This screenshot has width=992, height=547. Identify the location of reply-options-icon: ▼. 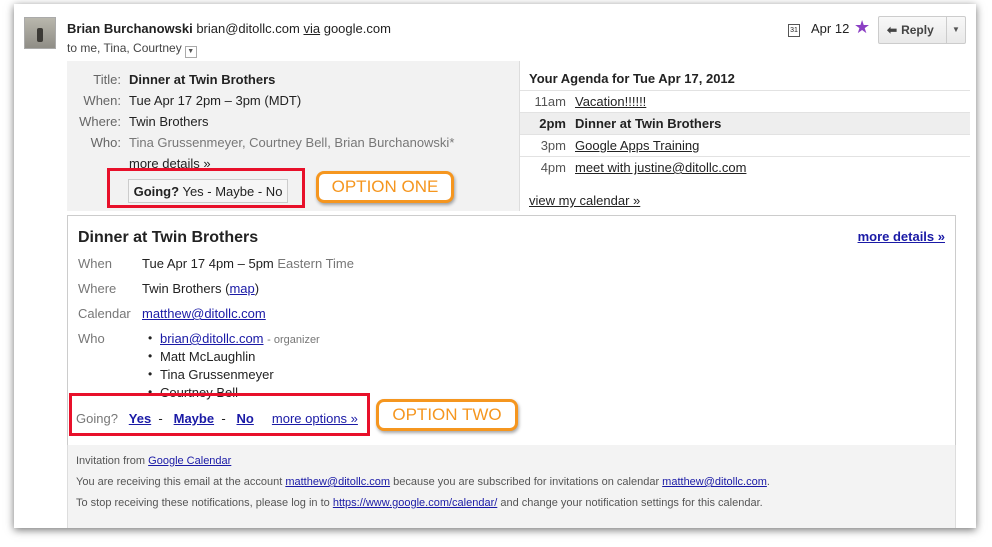
(956, 29).